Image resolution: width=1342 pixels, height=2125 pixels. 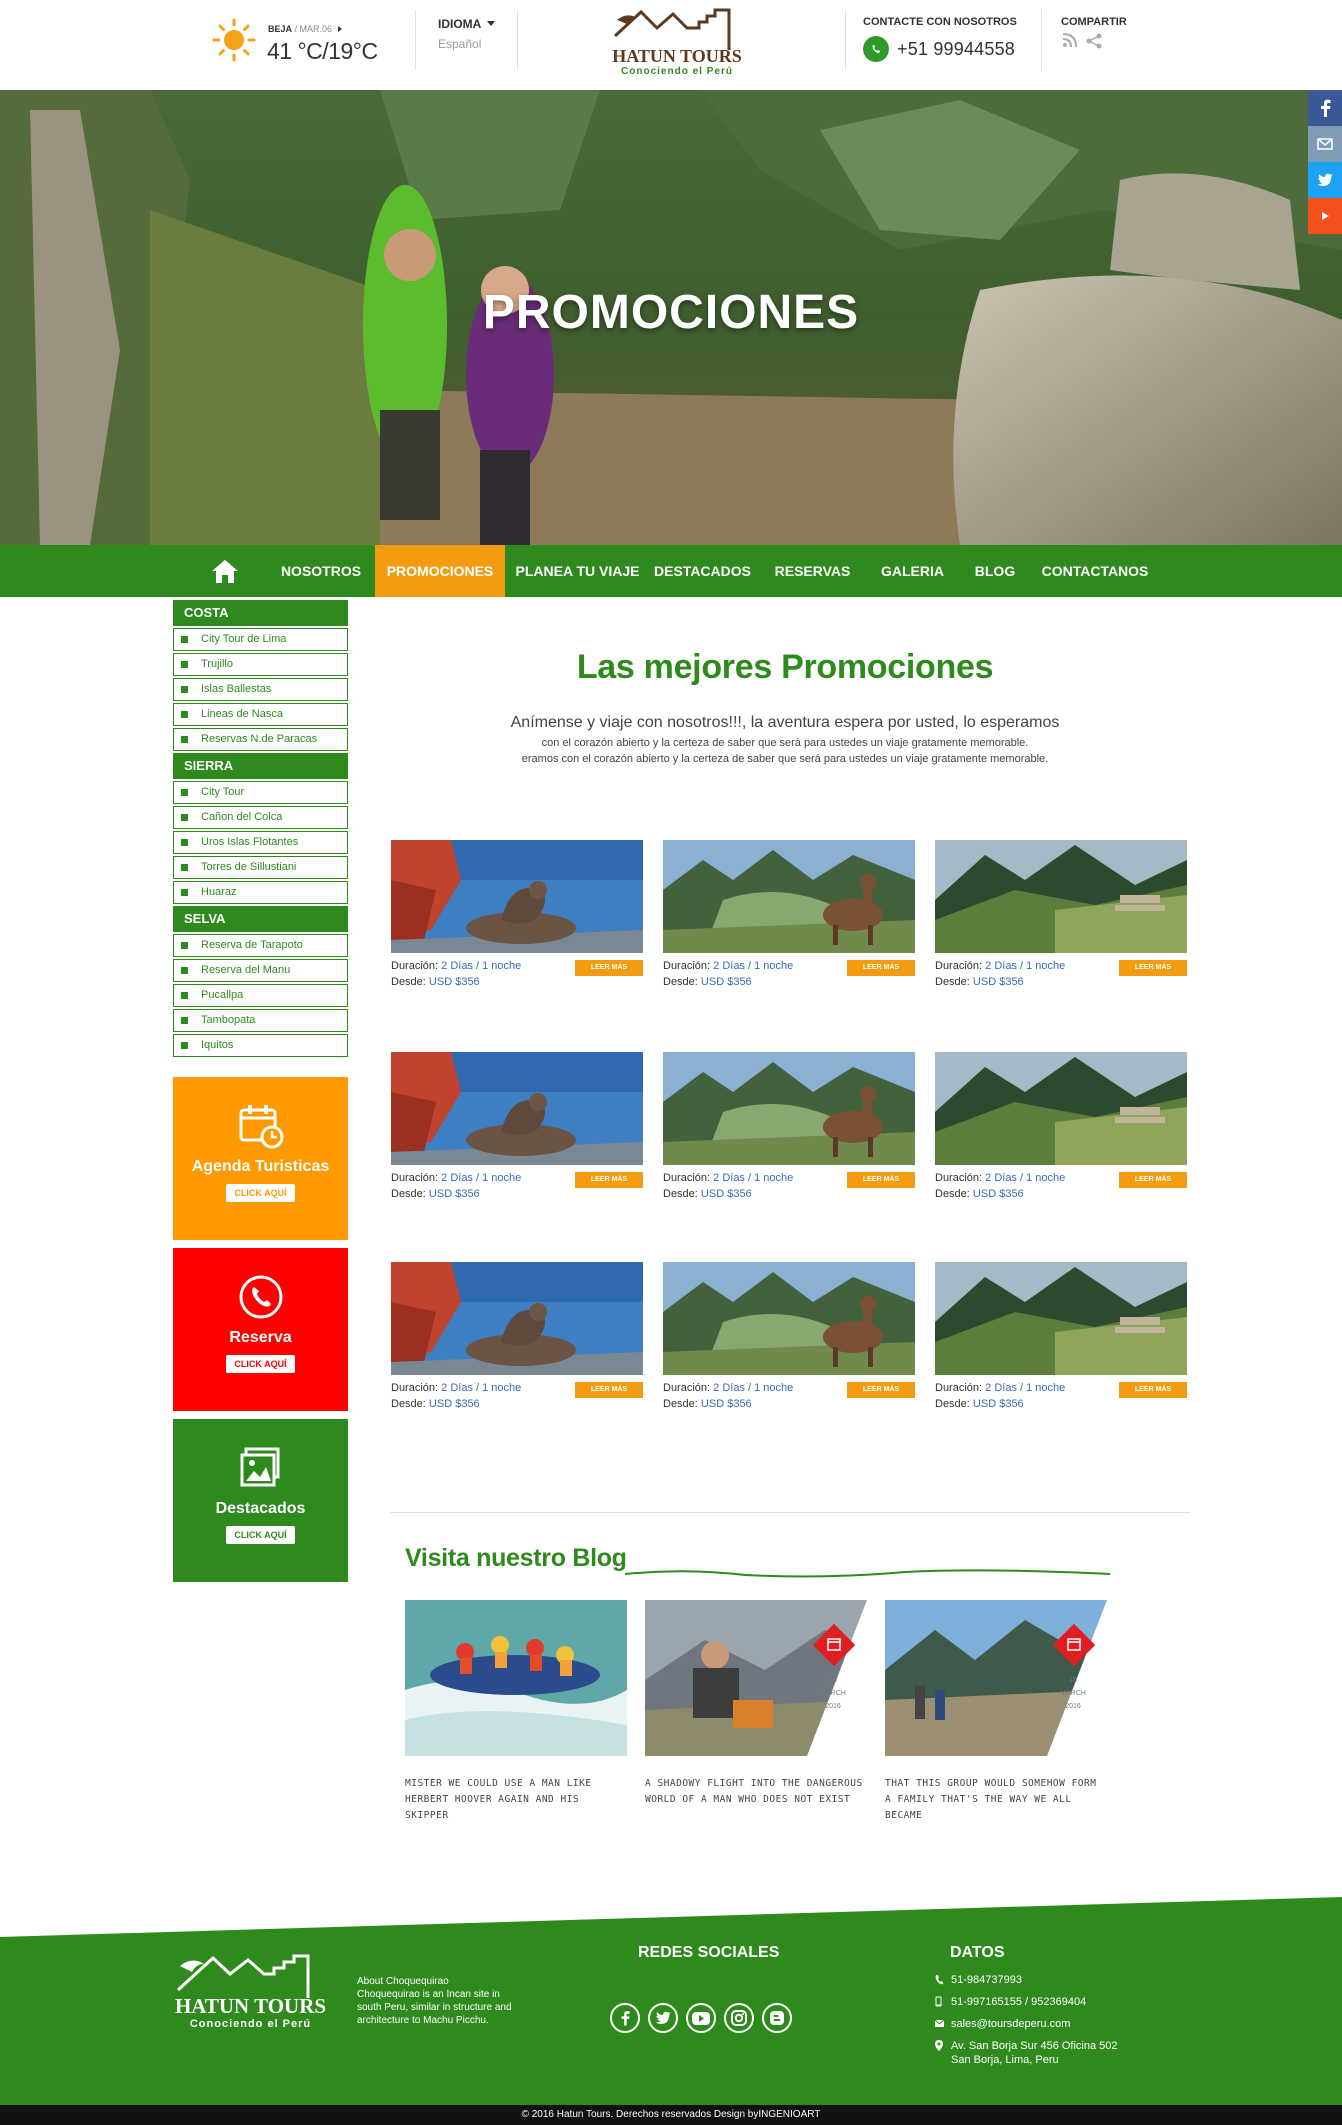 I want to click on category-header: COSTA, so click(x=260, y=613).